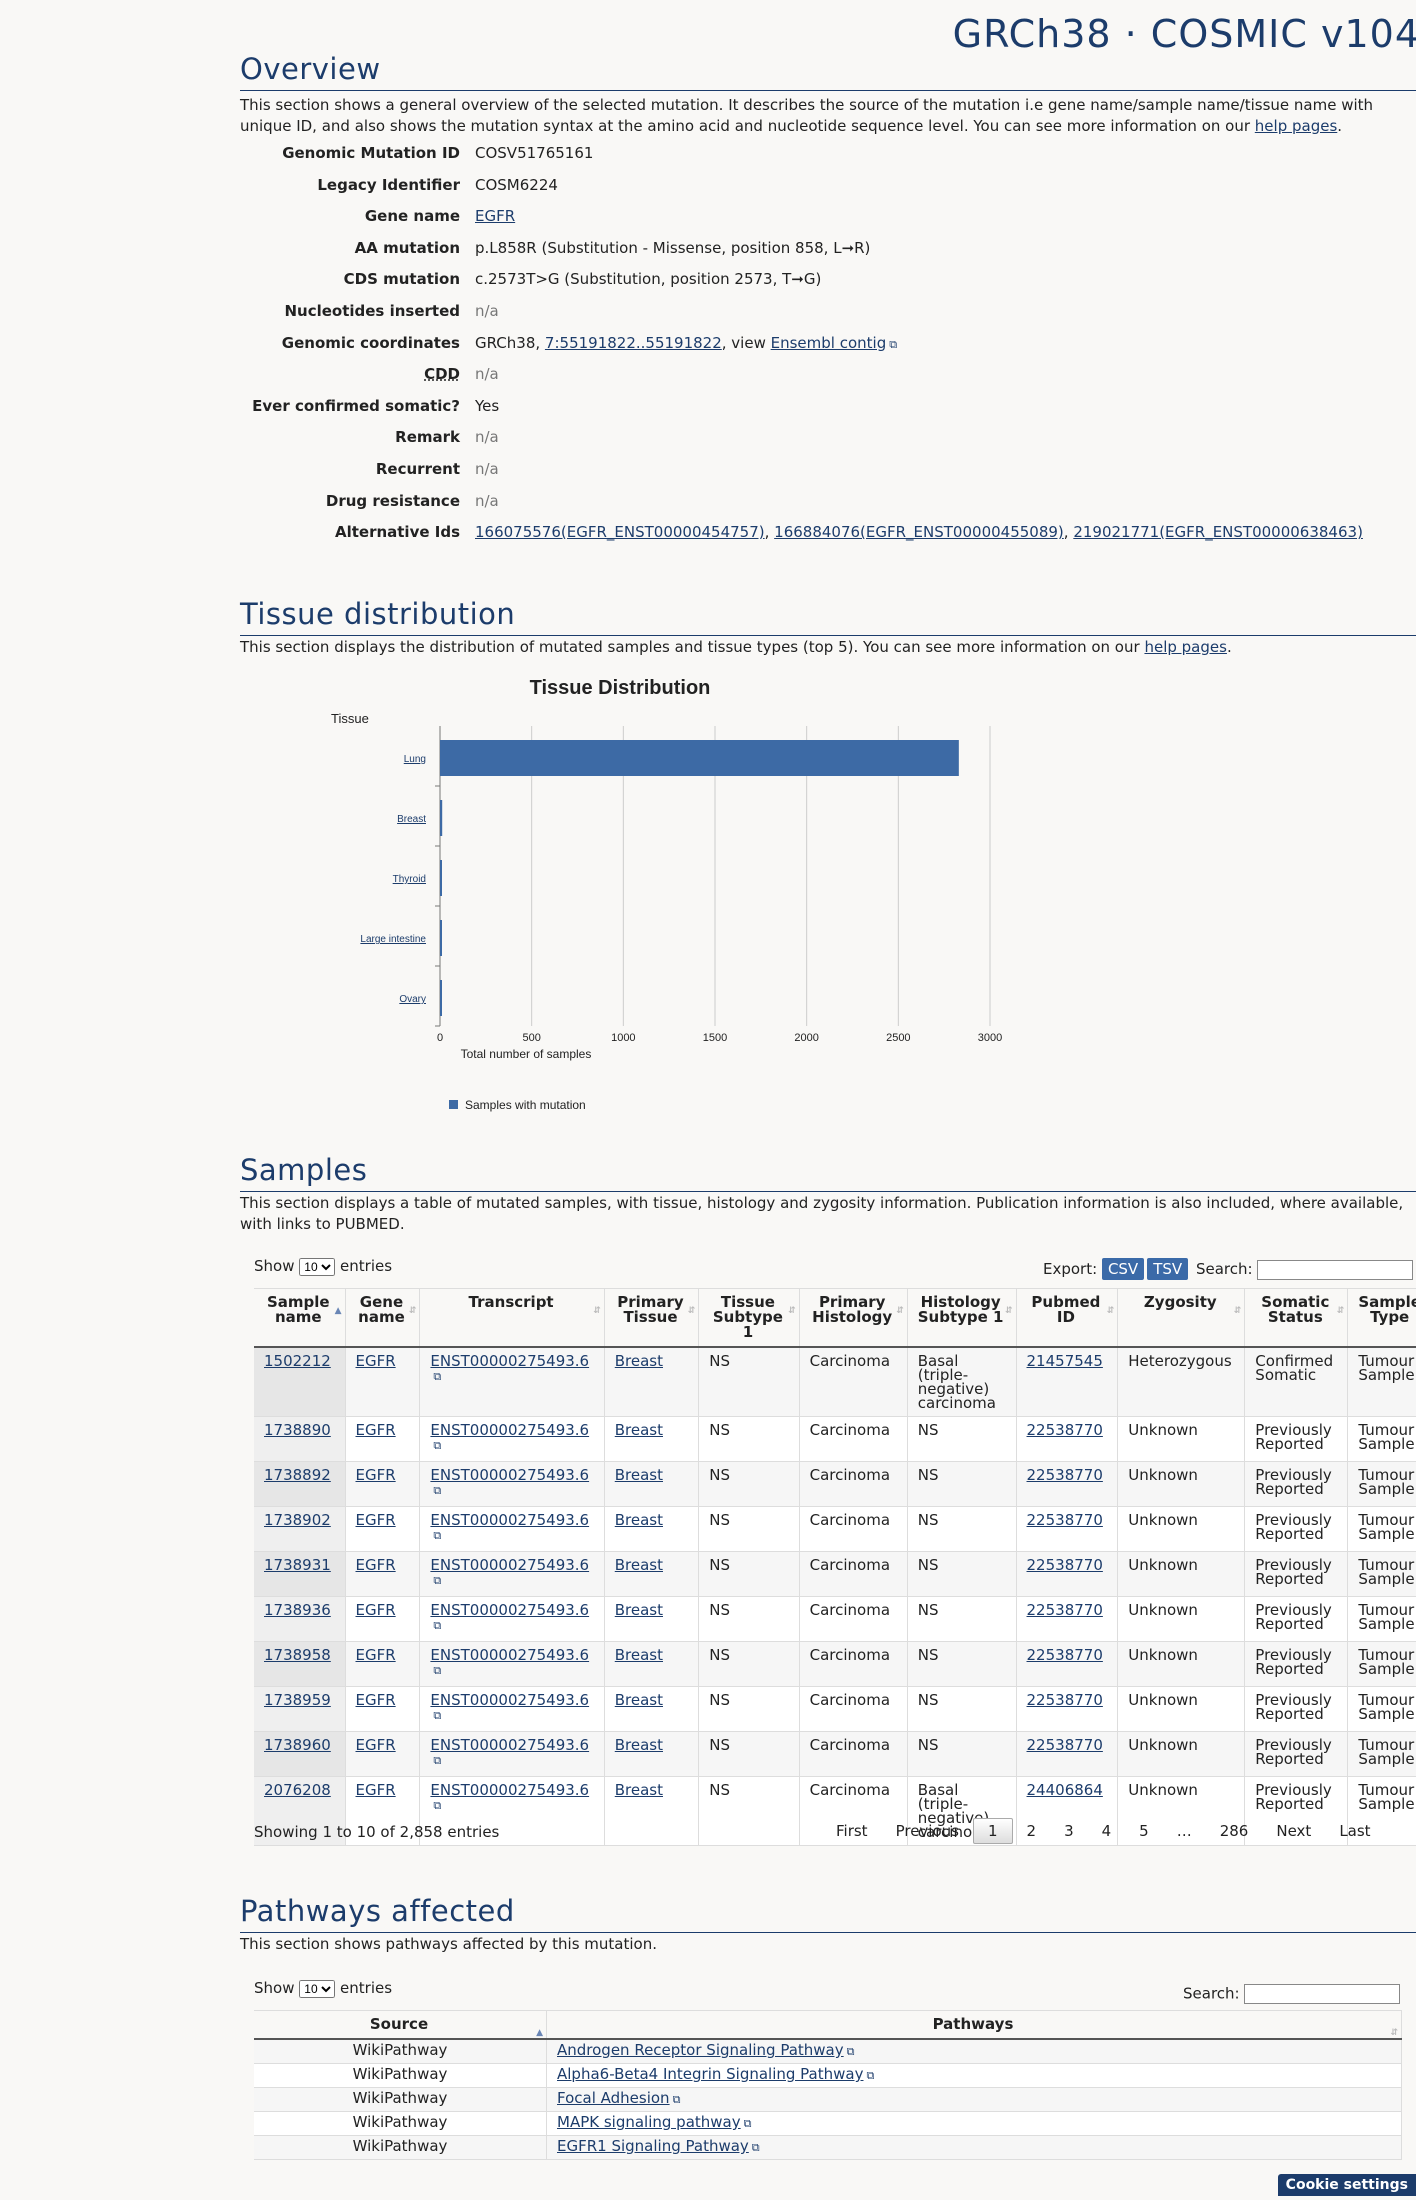 This screenshot has width=1416, height=2200. Describe the element at coordinates (393, 939) in the screenshot. I see `category-label: Large intestine` at that location.